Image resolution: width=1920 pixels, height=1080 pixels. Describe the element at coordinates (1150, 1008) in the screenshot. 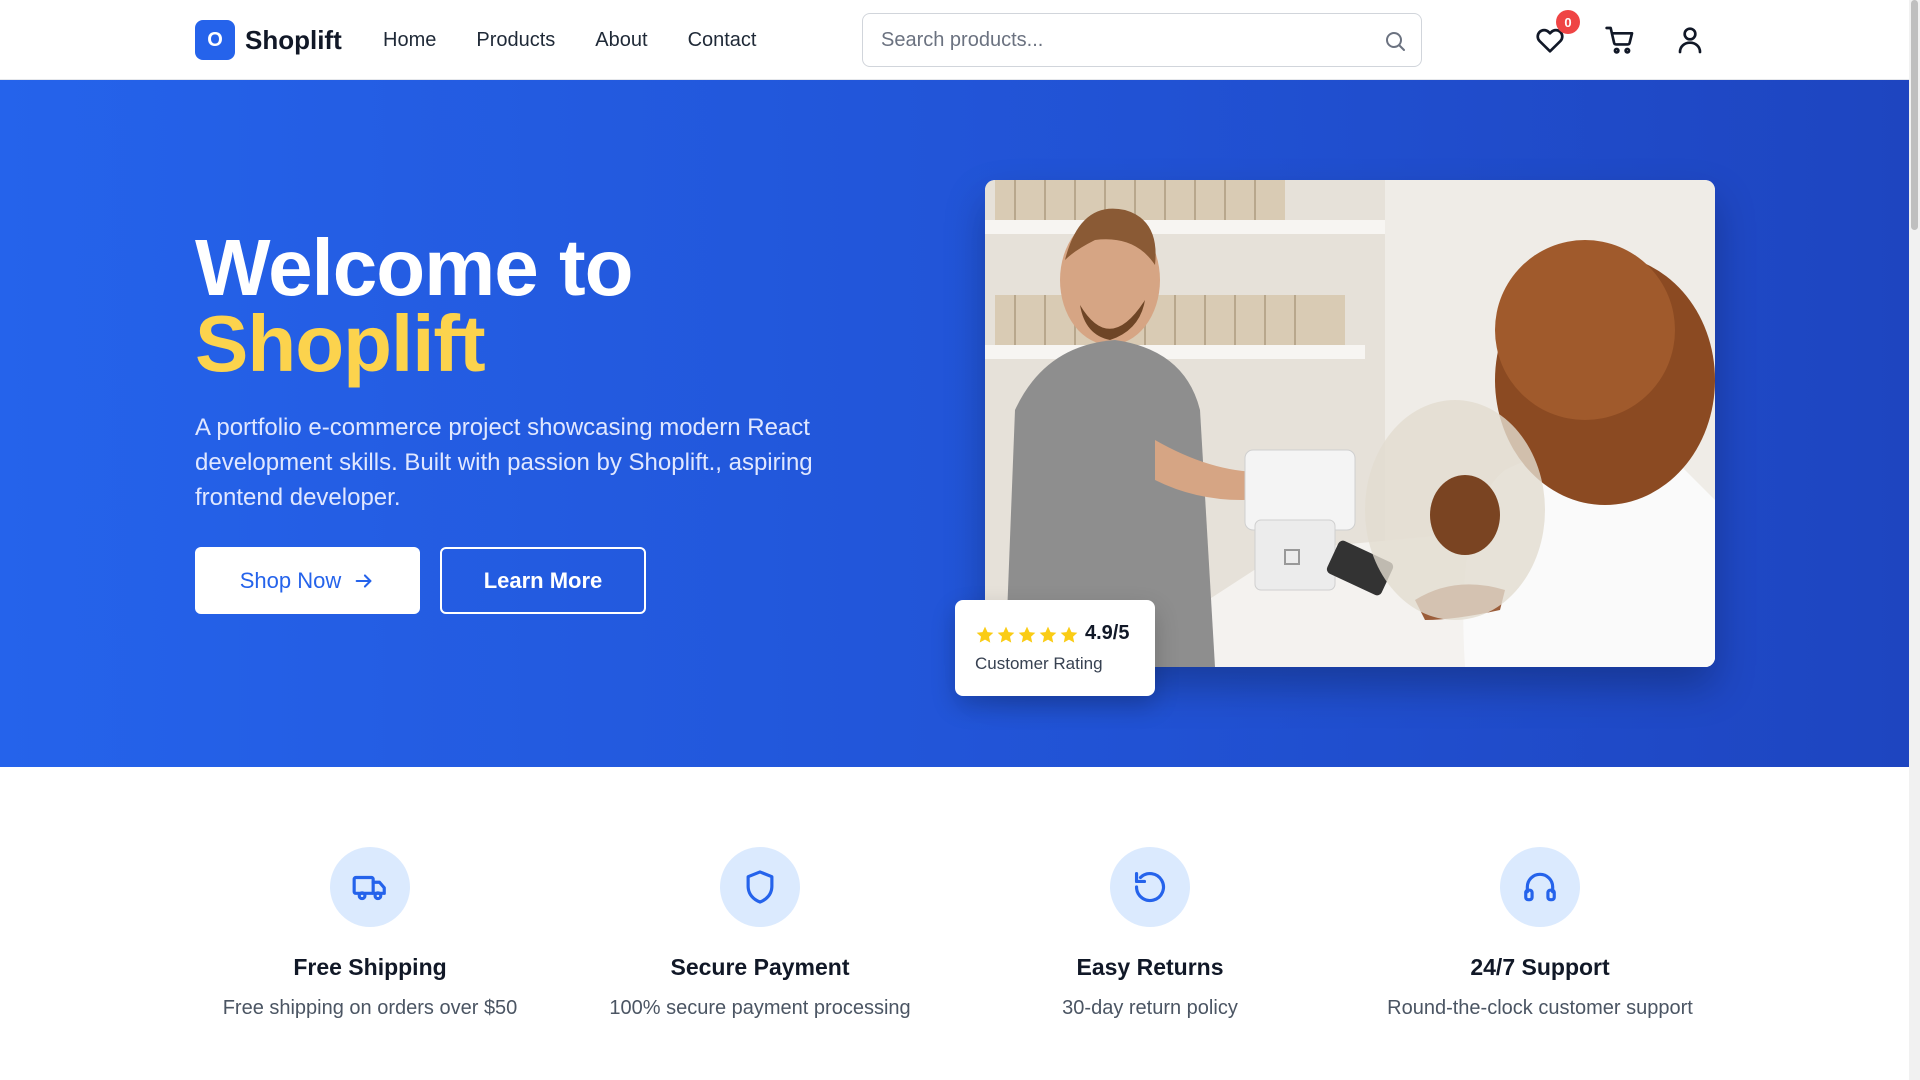

I see `feature-description: 30-day return policy` at that location.